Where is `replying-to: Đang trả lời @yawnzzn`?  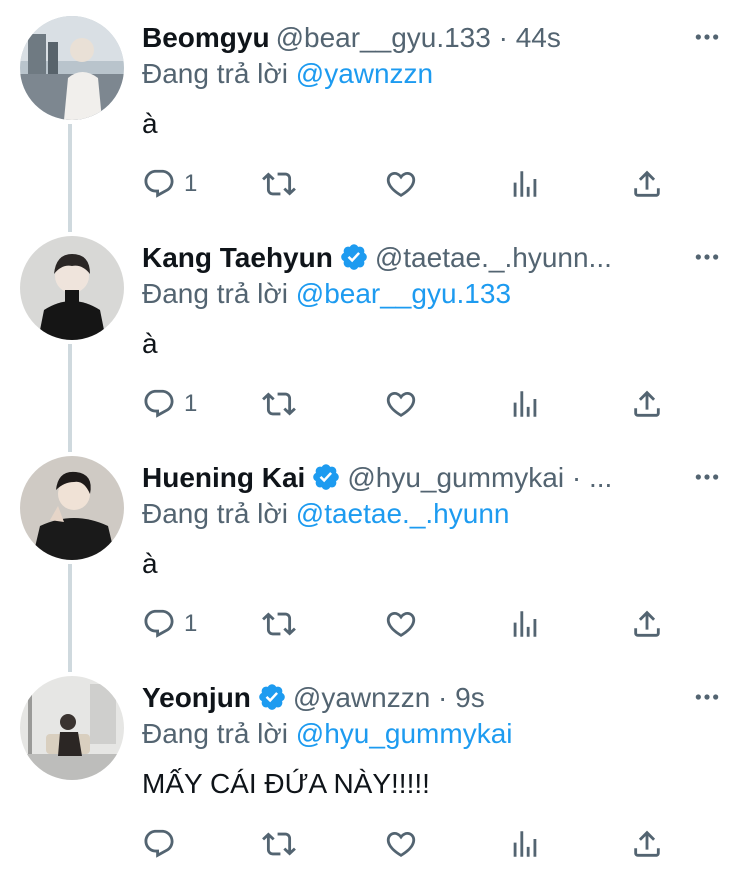 replying-to: Đang trả lời @yawnzzn is located at coordinates (287, 74).